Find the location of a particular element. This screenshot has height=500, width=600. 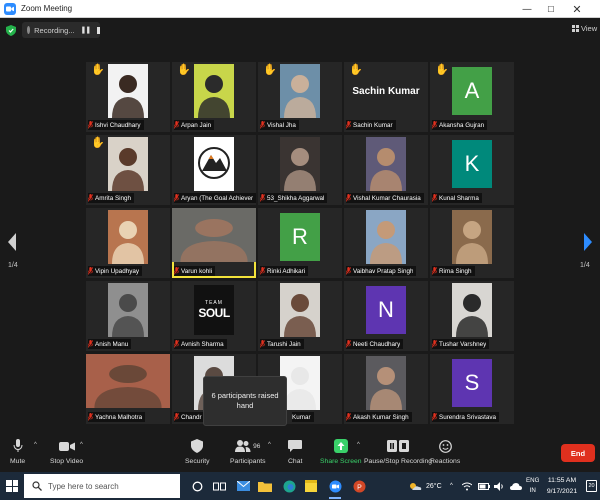

recording-indicator: Recording... ❚❚ is located at coordinates (61, 30).